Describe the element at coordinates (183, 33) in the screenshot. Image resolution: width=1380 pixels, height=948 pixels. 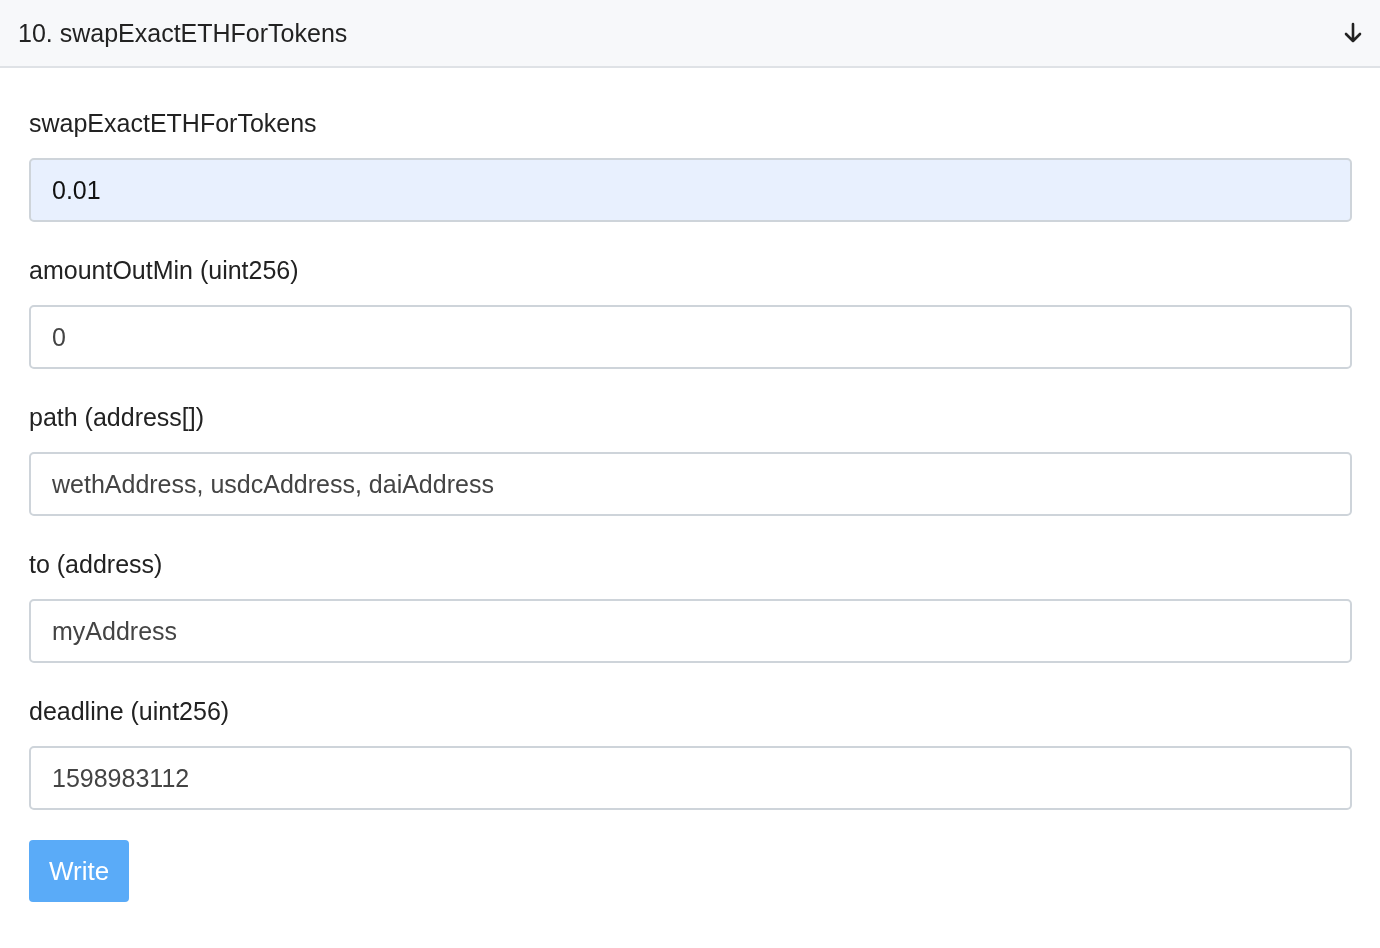
I see `function-title: 10. swapExactETHForTokens` at that location.